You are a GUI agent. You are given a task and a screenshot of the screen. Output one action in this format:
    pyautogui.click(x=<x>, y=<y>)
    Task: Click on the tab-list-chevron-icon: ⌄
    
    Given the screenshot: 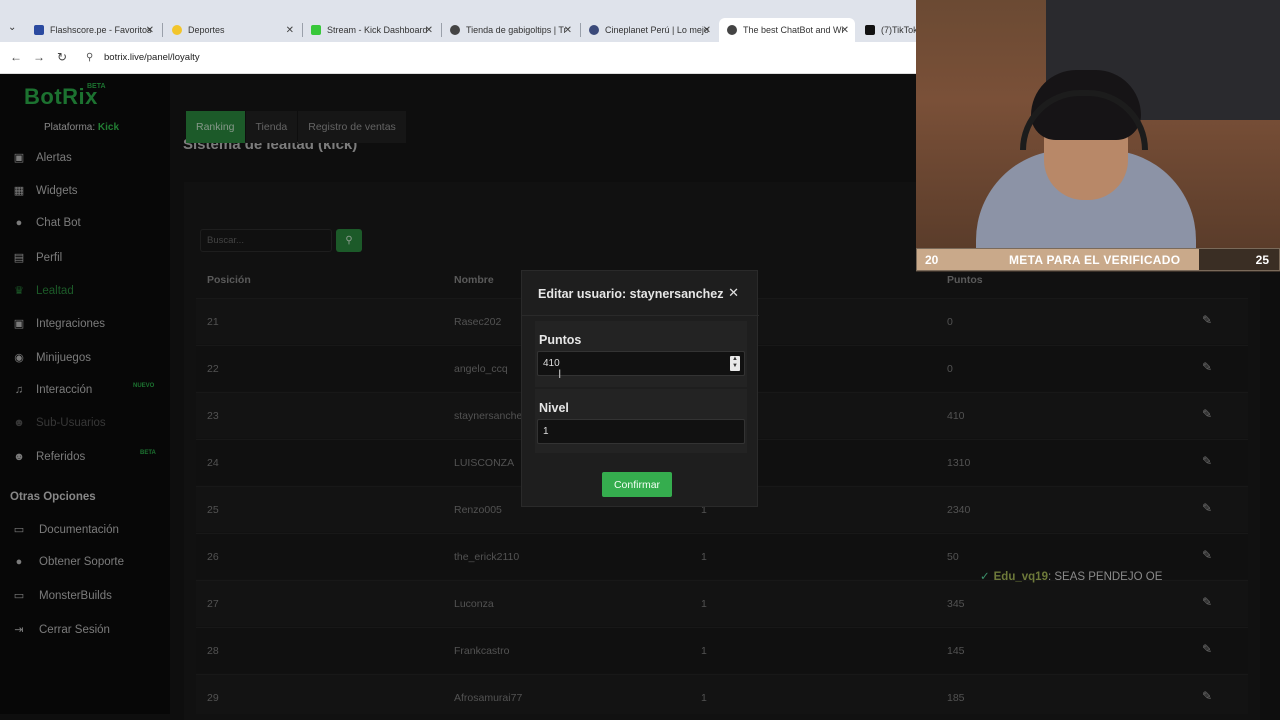 What is the action you would take?
    pyautogui.click(x=12, y=27)
    